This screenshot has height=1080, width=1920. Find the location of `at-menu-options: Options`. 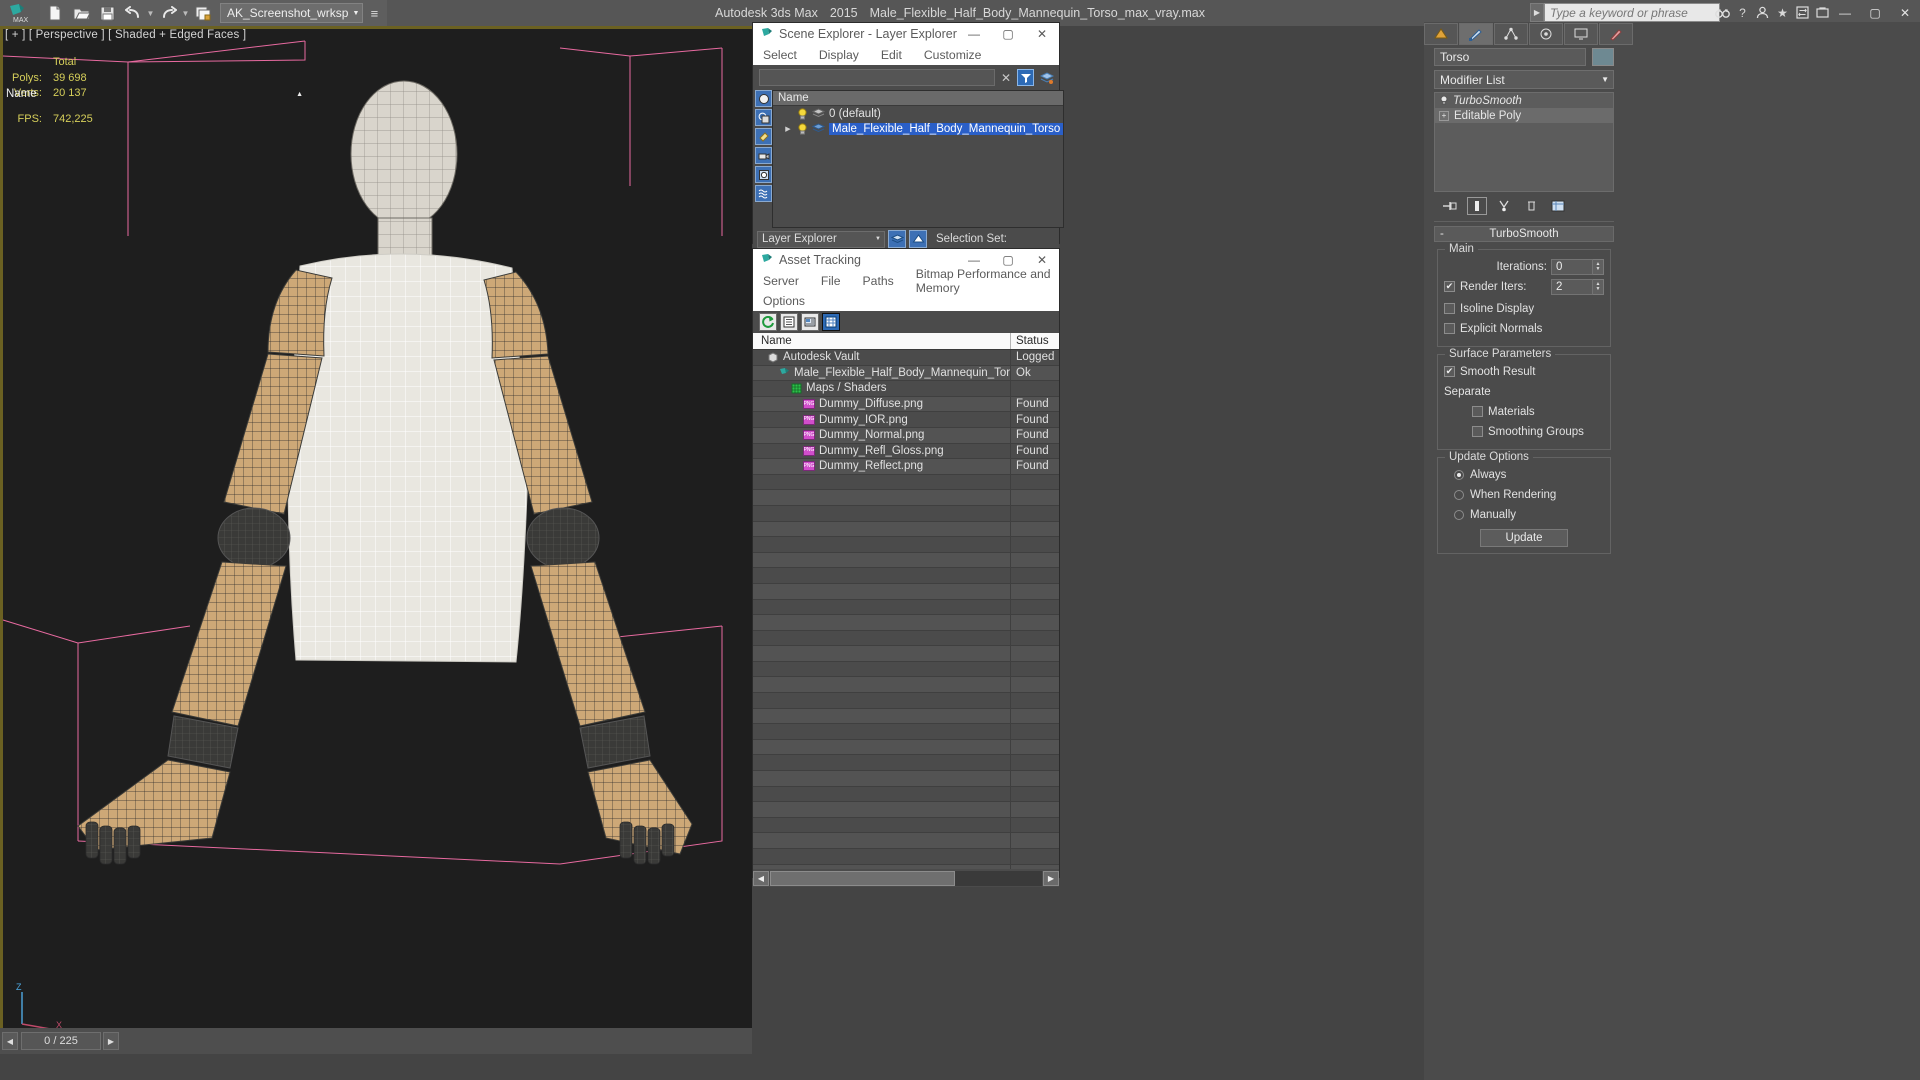

at-menu-options: Options is located at coordinates (784, 301).